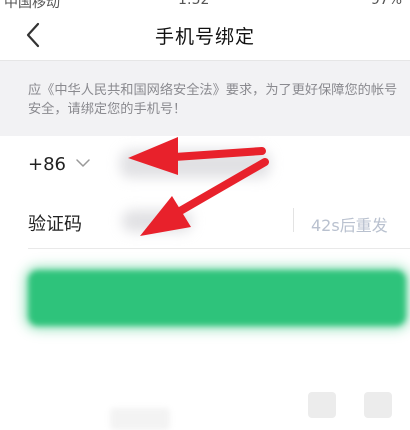  I want to click on nav-bar: 手机号绑定, so click(205, 35).